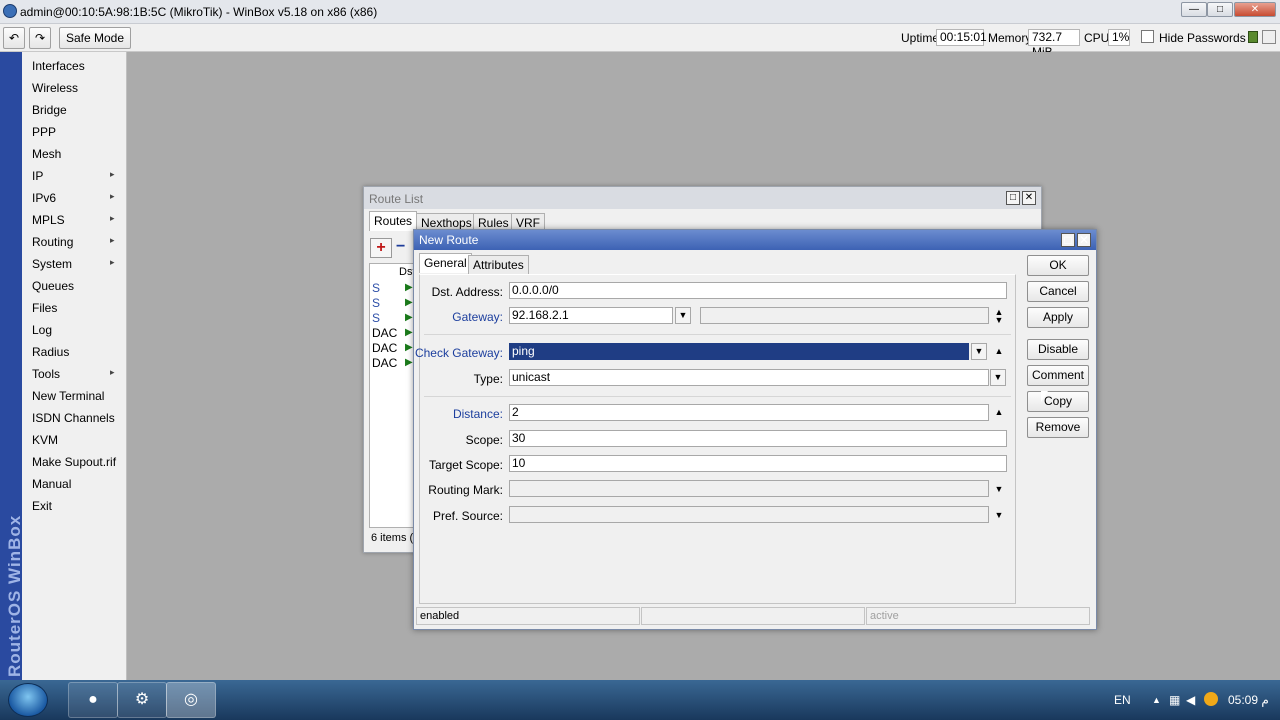 This screenshot has height=720, width=1280. Describe the element at coordinates (683, 315) in the screenshot. I see `gateway-dropdown-icon: ▼` at that location.